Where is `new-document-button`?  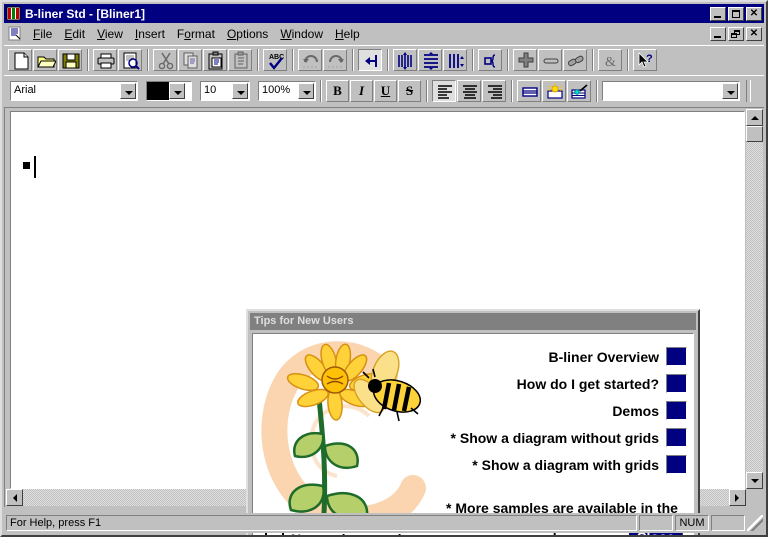
new-document-button is located at coordinates (20, 59).